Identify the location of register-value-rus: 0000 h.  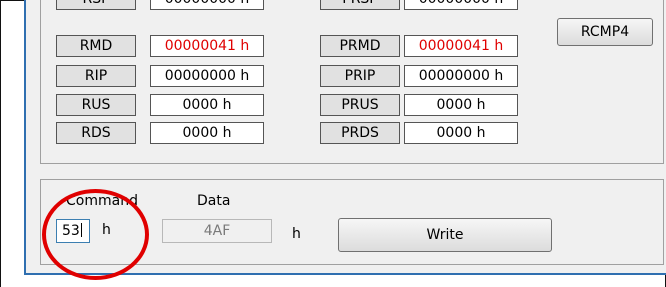
(207, 105).